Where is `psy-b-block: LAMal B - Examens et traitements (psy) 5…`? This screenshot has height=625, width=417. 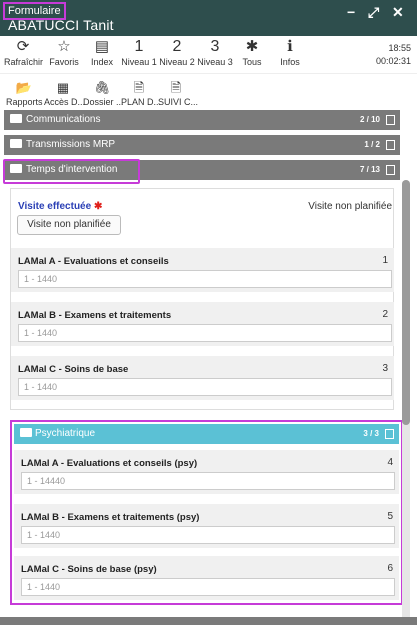
psy-b-block: LAMal B - Examens et traitements (psy) 5… is located at coordinates (206, 526).